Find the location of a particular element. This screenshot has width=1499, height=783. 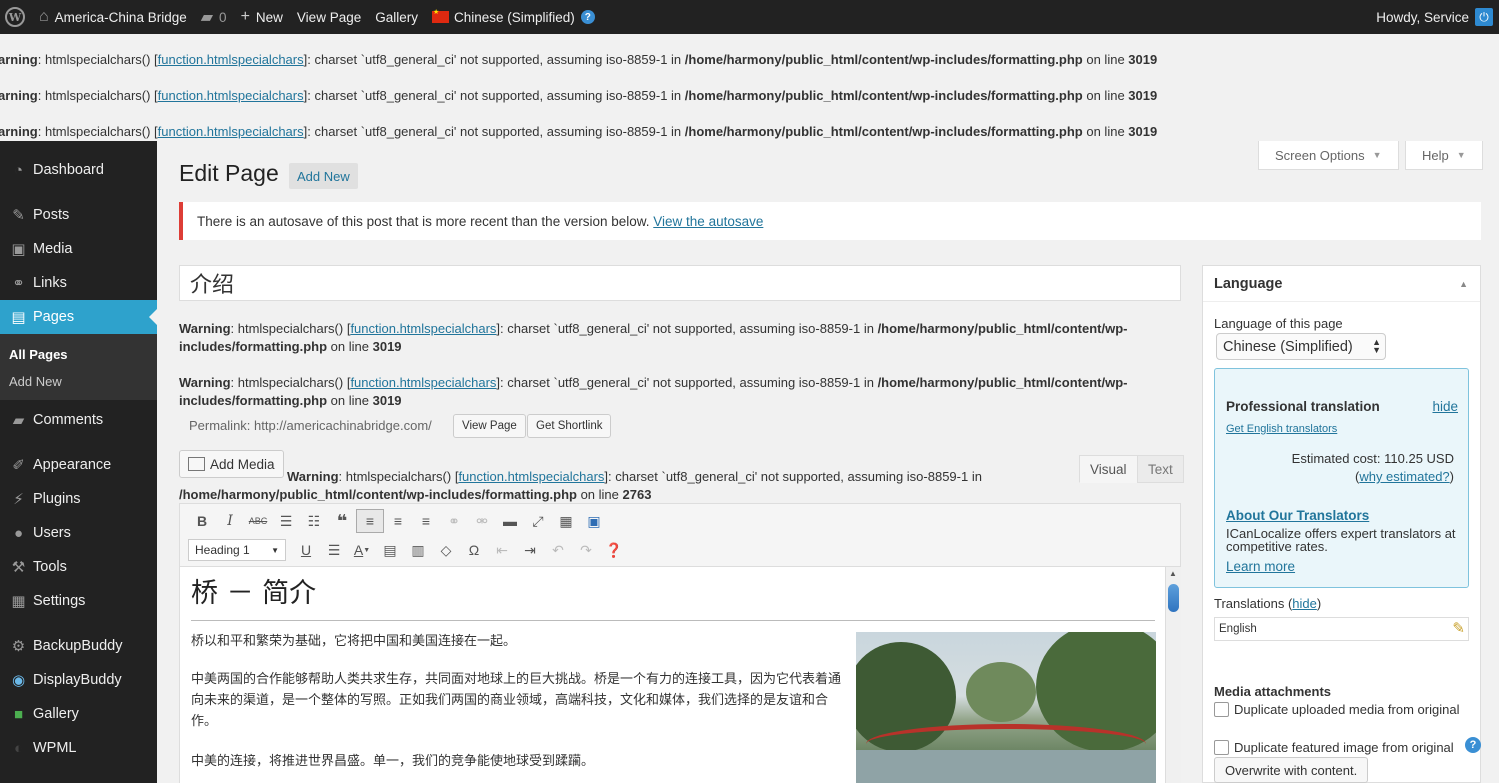

my-account-menu: Howdy, Service ⏻ is located at coordinates (1434, 17).